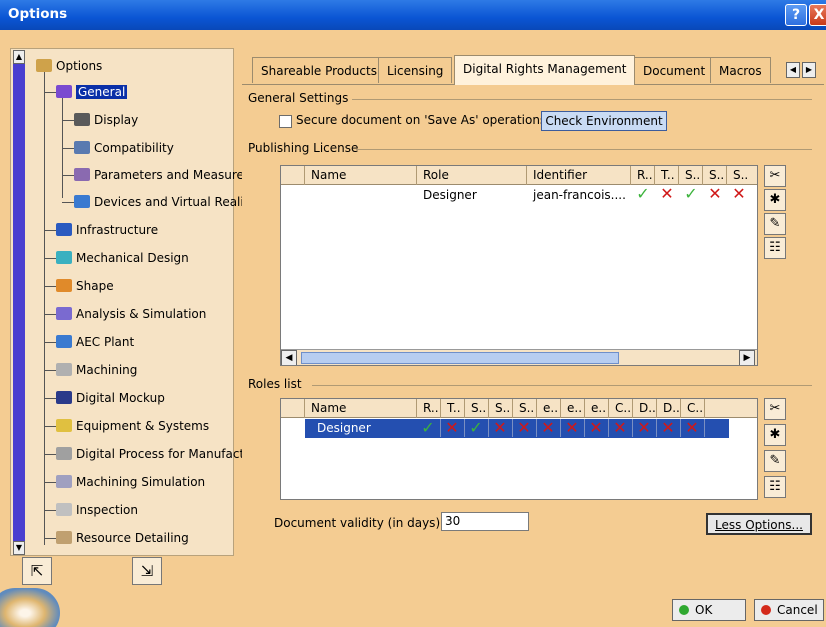 This screenshot has height=627, width=826. What do you see at coordinates (817, 15) in the screenshot?
I see `close-button: X` at bounding box center [817, 15].